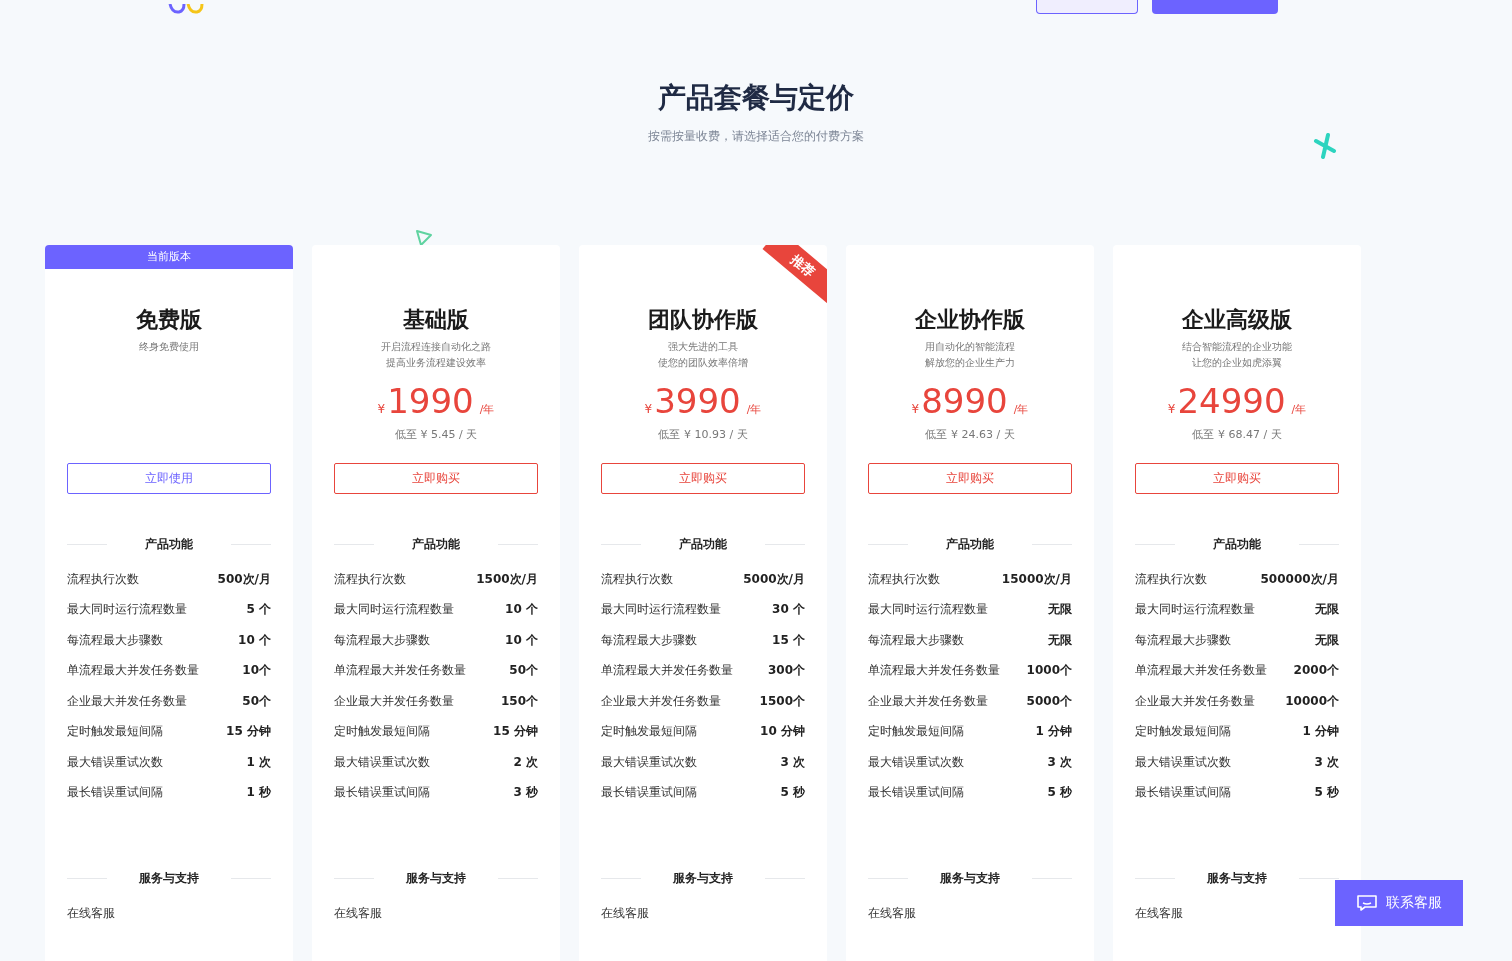 Image resolution: width=1512 pixels, height=961 pixels. Describe the element at coordinates (970, 434) in the screenshot. I see `daily-price: 低至 ¥ 24.63 / 天` at that location.